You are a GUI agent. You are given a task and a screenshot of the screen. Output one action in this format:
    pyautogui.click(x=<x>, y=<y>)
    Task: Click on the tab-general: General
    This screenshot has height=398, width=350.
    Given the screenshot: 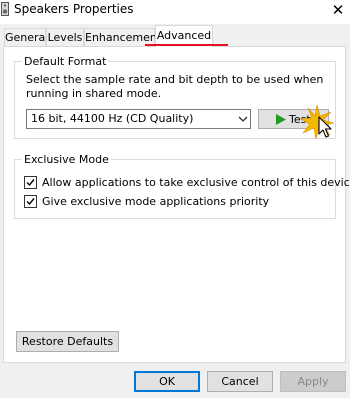 What is the action you would take?
    pyautogui.click(x=26, y=37)
    